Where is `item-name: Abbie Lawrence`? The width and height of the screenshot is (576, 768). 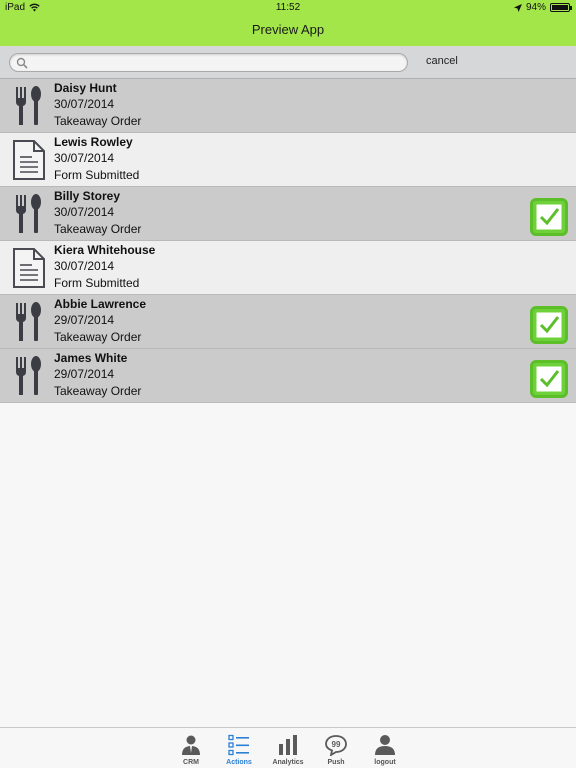
item-name: Abbie Lawrence is located at coordinates (100, 304).